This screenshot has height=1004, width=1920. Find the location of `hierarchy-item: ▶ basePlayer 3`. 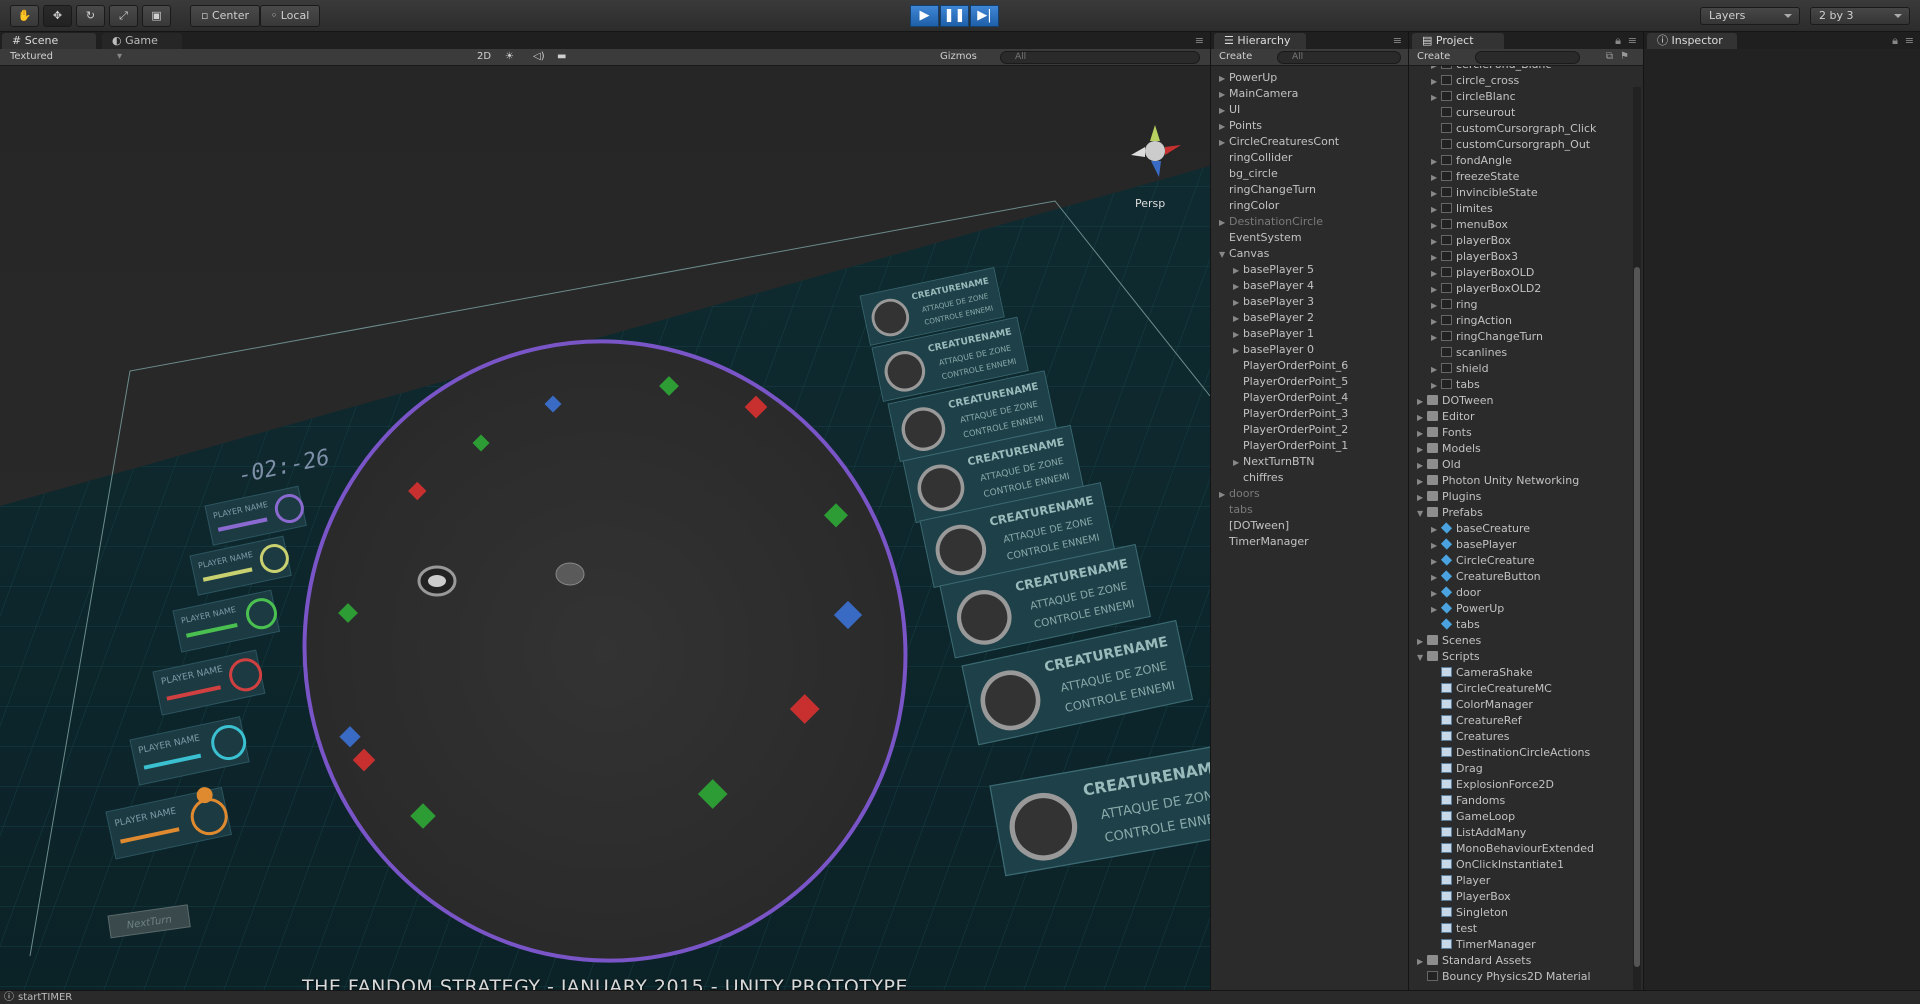

hierarchy-item: ▶ basePlayer 3 is located at coordinates (1309, 302).